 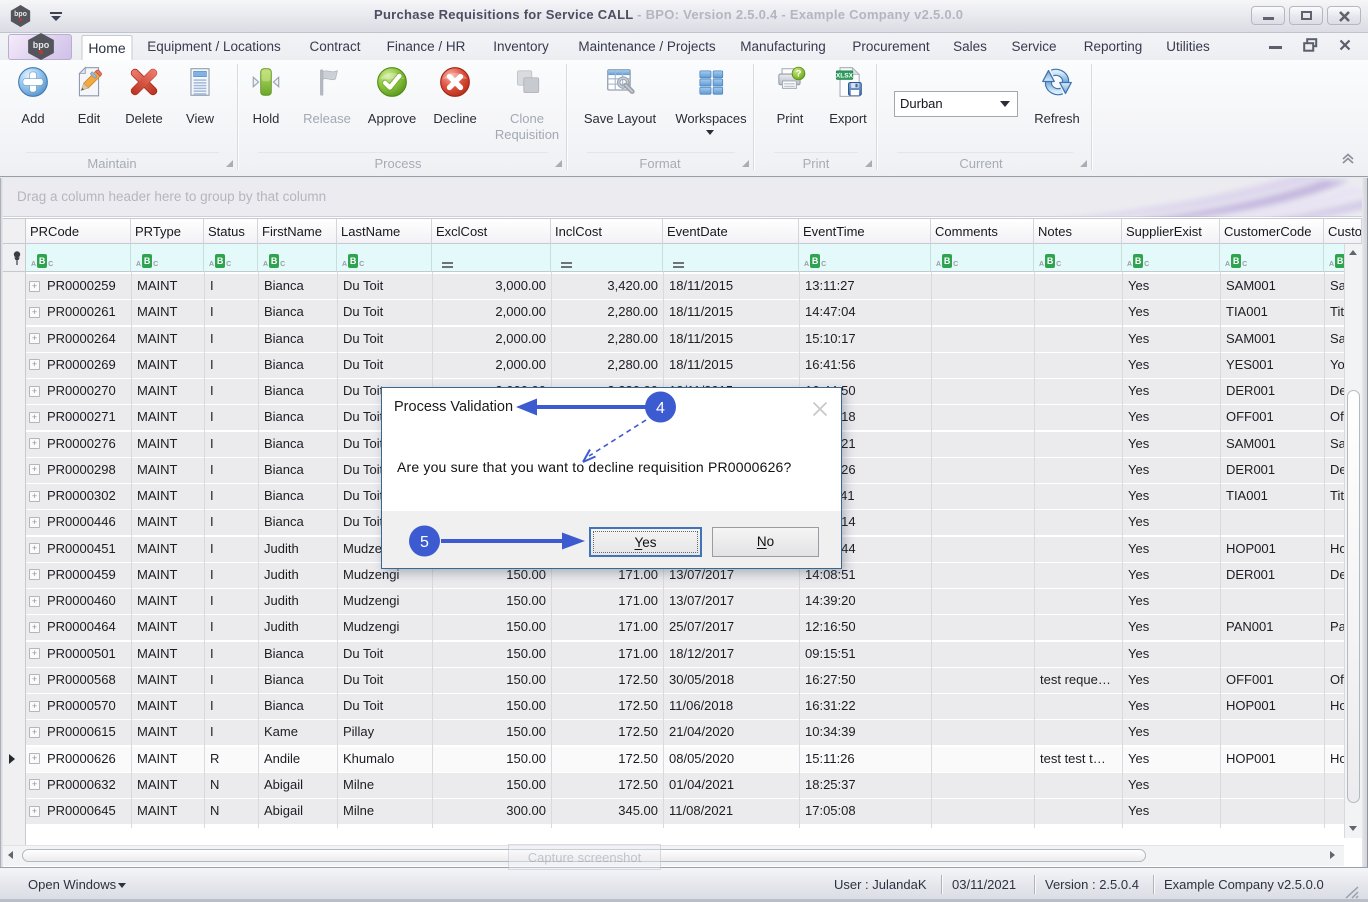 I want to click on svg-text: XLSX, so click(x=845, y=75).